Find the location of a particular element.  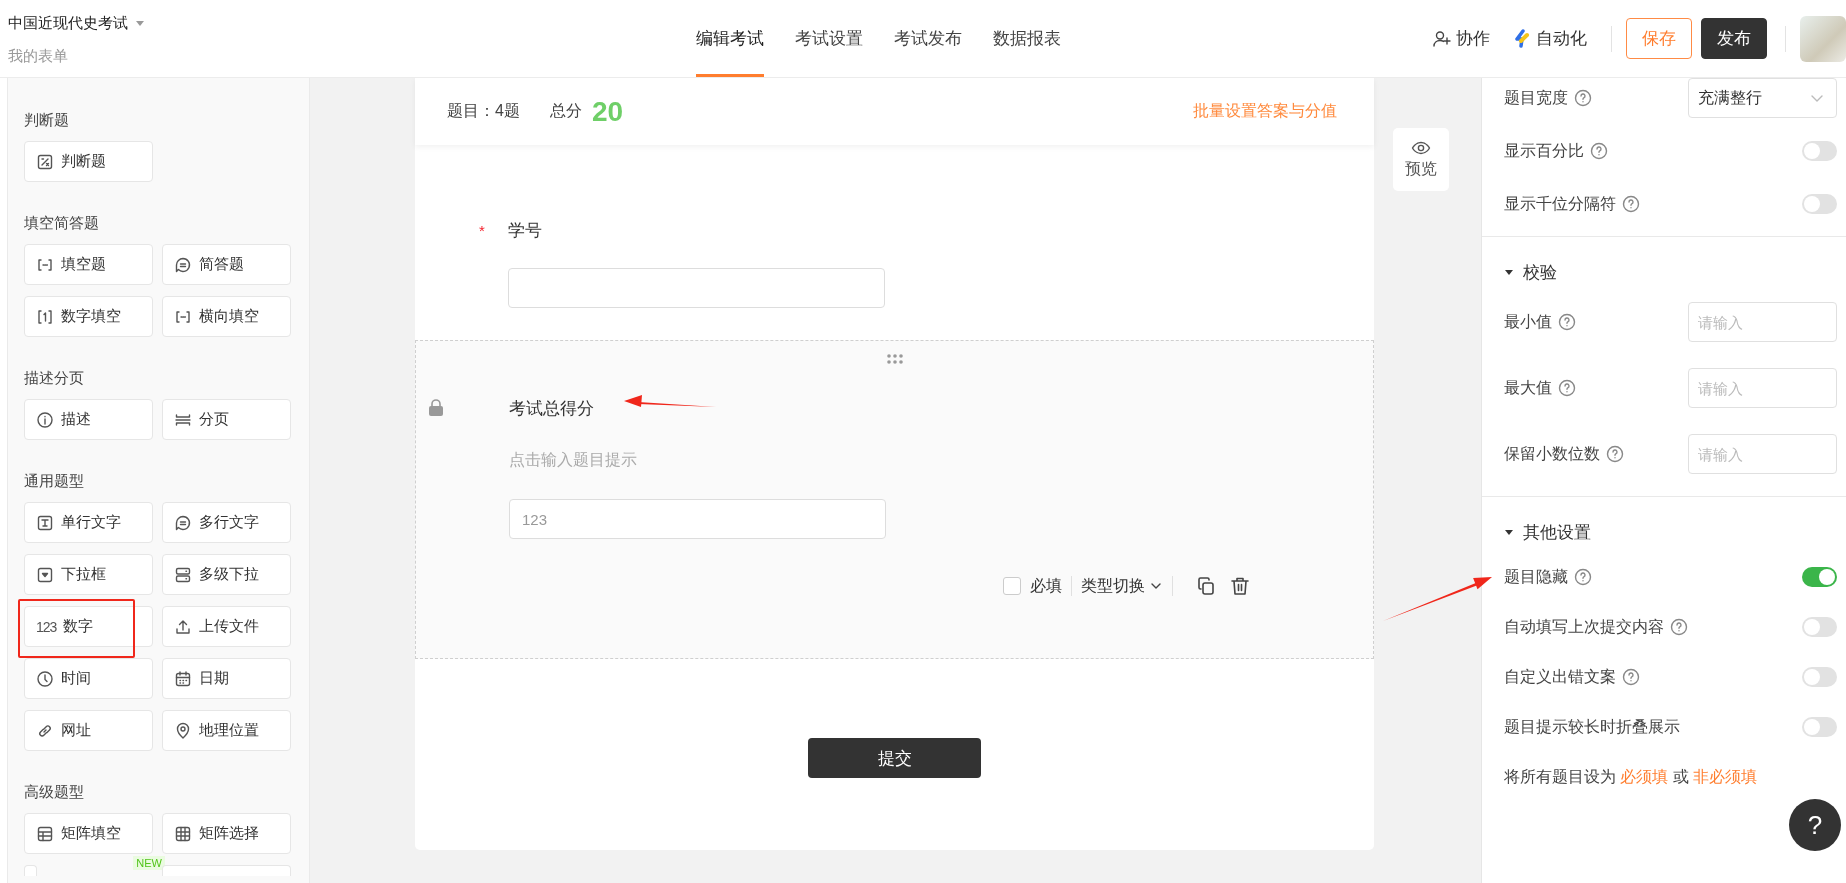

submit-button: 提交 is located at coordinates (894, 758).